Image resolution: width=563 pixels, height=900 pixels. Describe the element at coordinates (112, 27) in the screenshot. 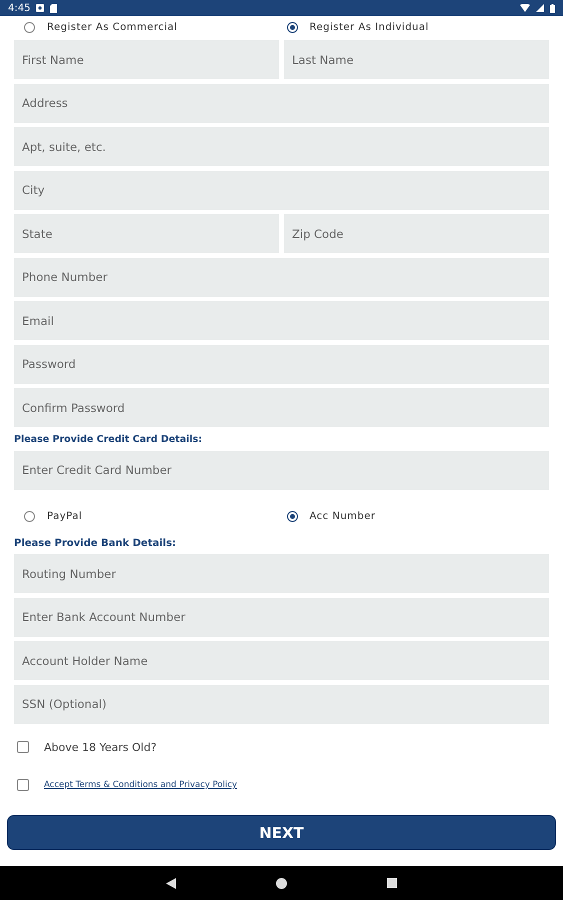

I see `radio-label: Register As Commercial` at that location.